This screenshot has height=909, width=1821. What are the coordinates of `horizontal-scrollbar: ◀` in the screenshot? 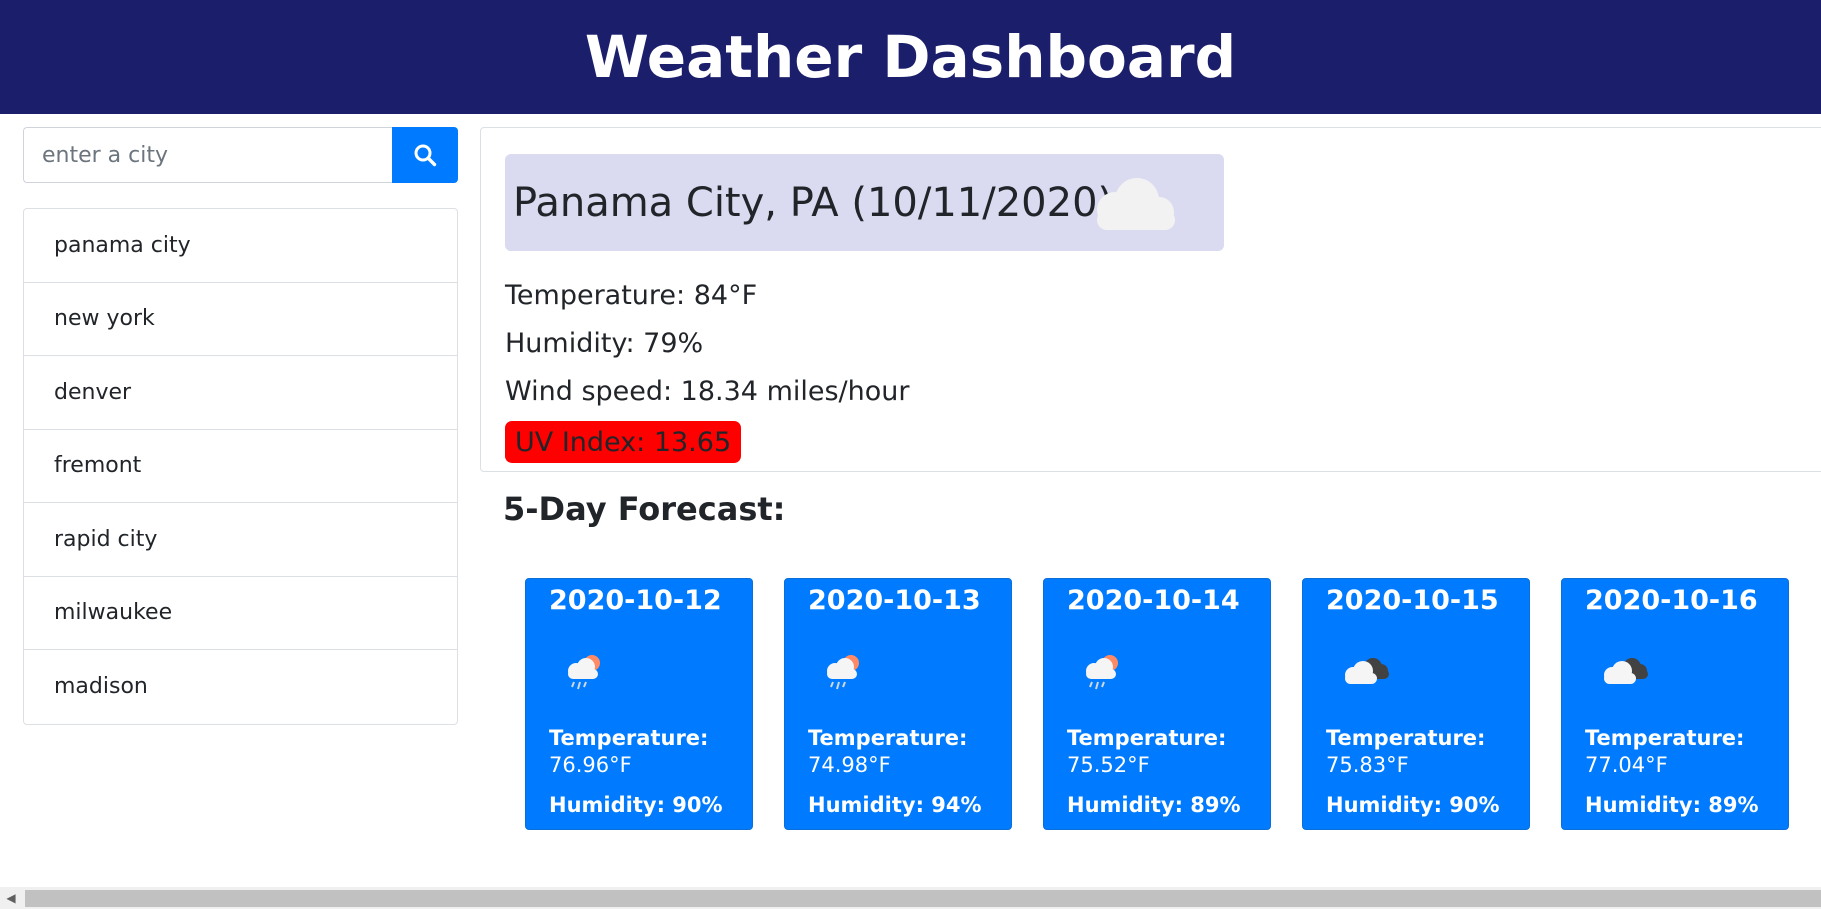 It's located at (910, 898).